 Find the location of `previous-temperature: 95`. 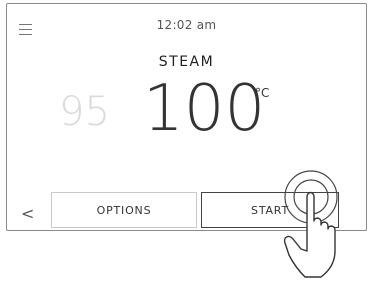

previous-temperature: 95 is located at coordinates (84, 112).